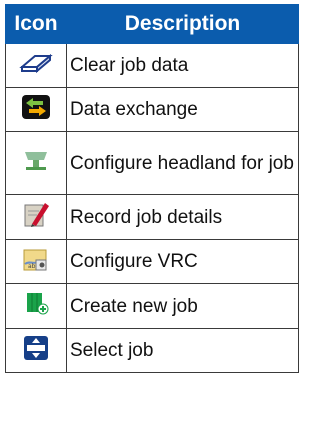 This screenshot has height=430, width=320. I want to click on table-row: Select job, so click(152, 350).